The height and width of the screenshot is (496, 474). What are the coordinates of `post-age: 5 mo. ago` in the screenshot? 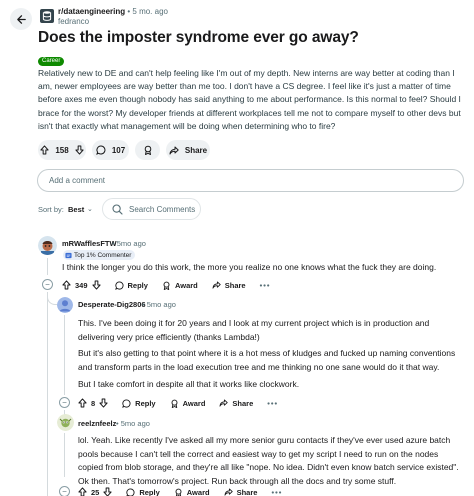 It's located at (150, 11).